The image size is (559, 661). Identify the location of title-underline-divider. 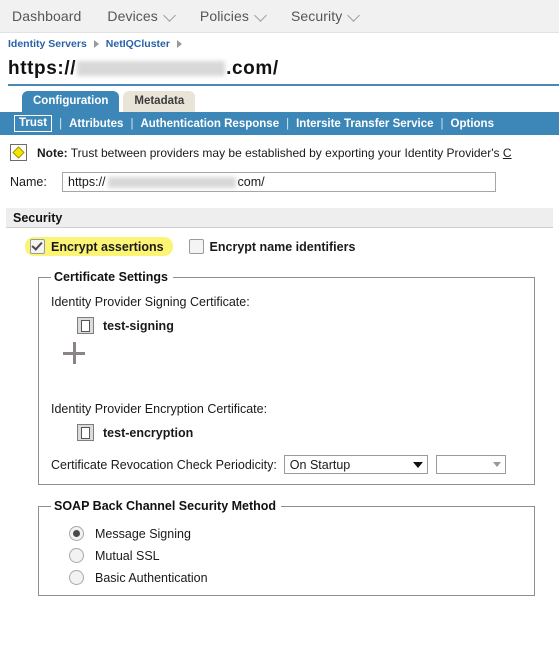
(283, 85).